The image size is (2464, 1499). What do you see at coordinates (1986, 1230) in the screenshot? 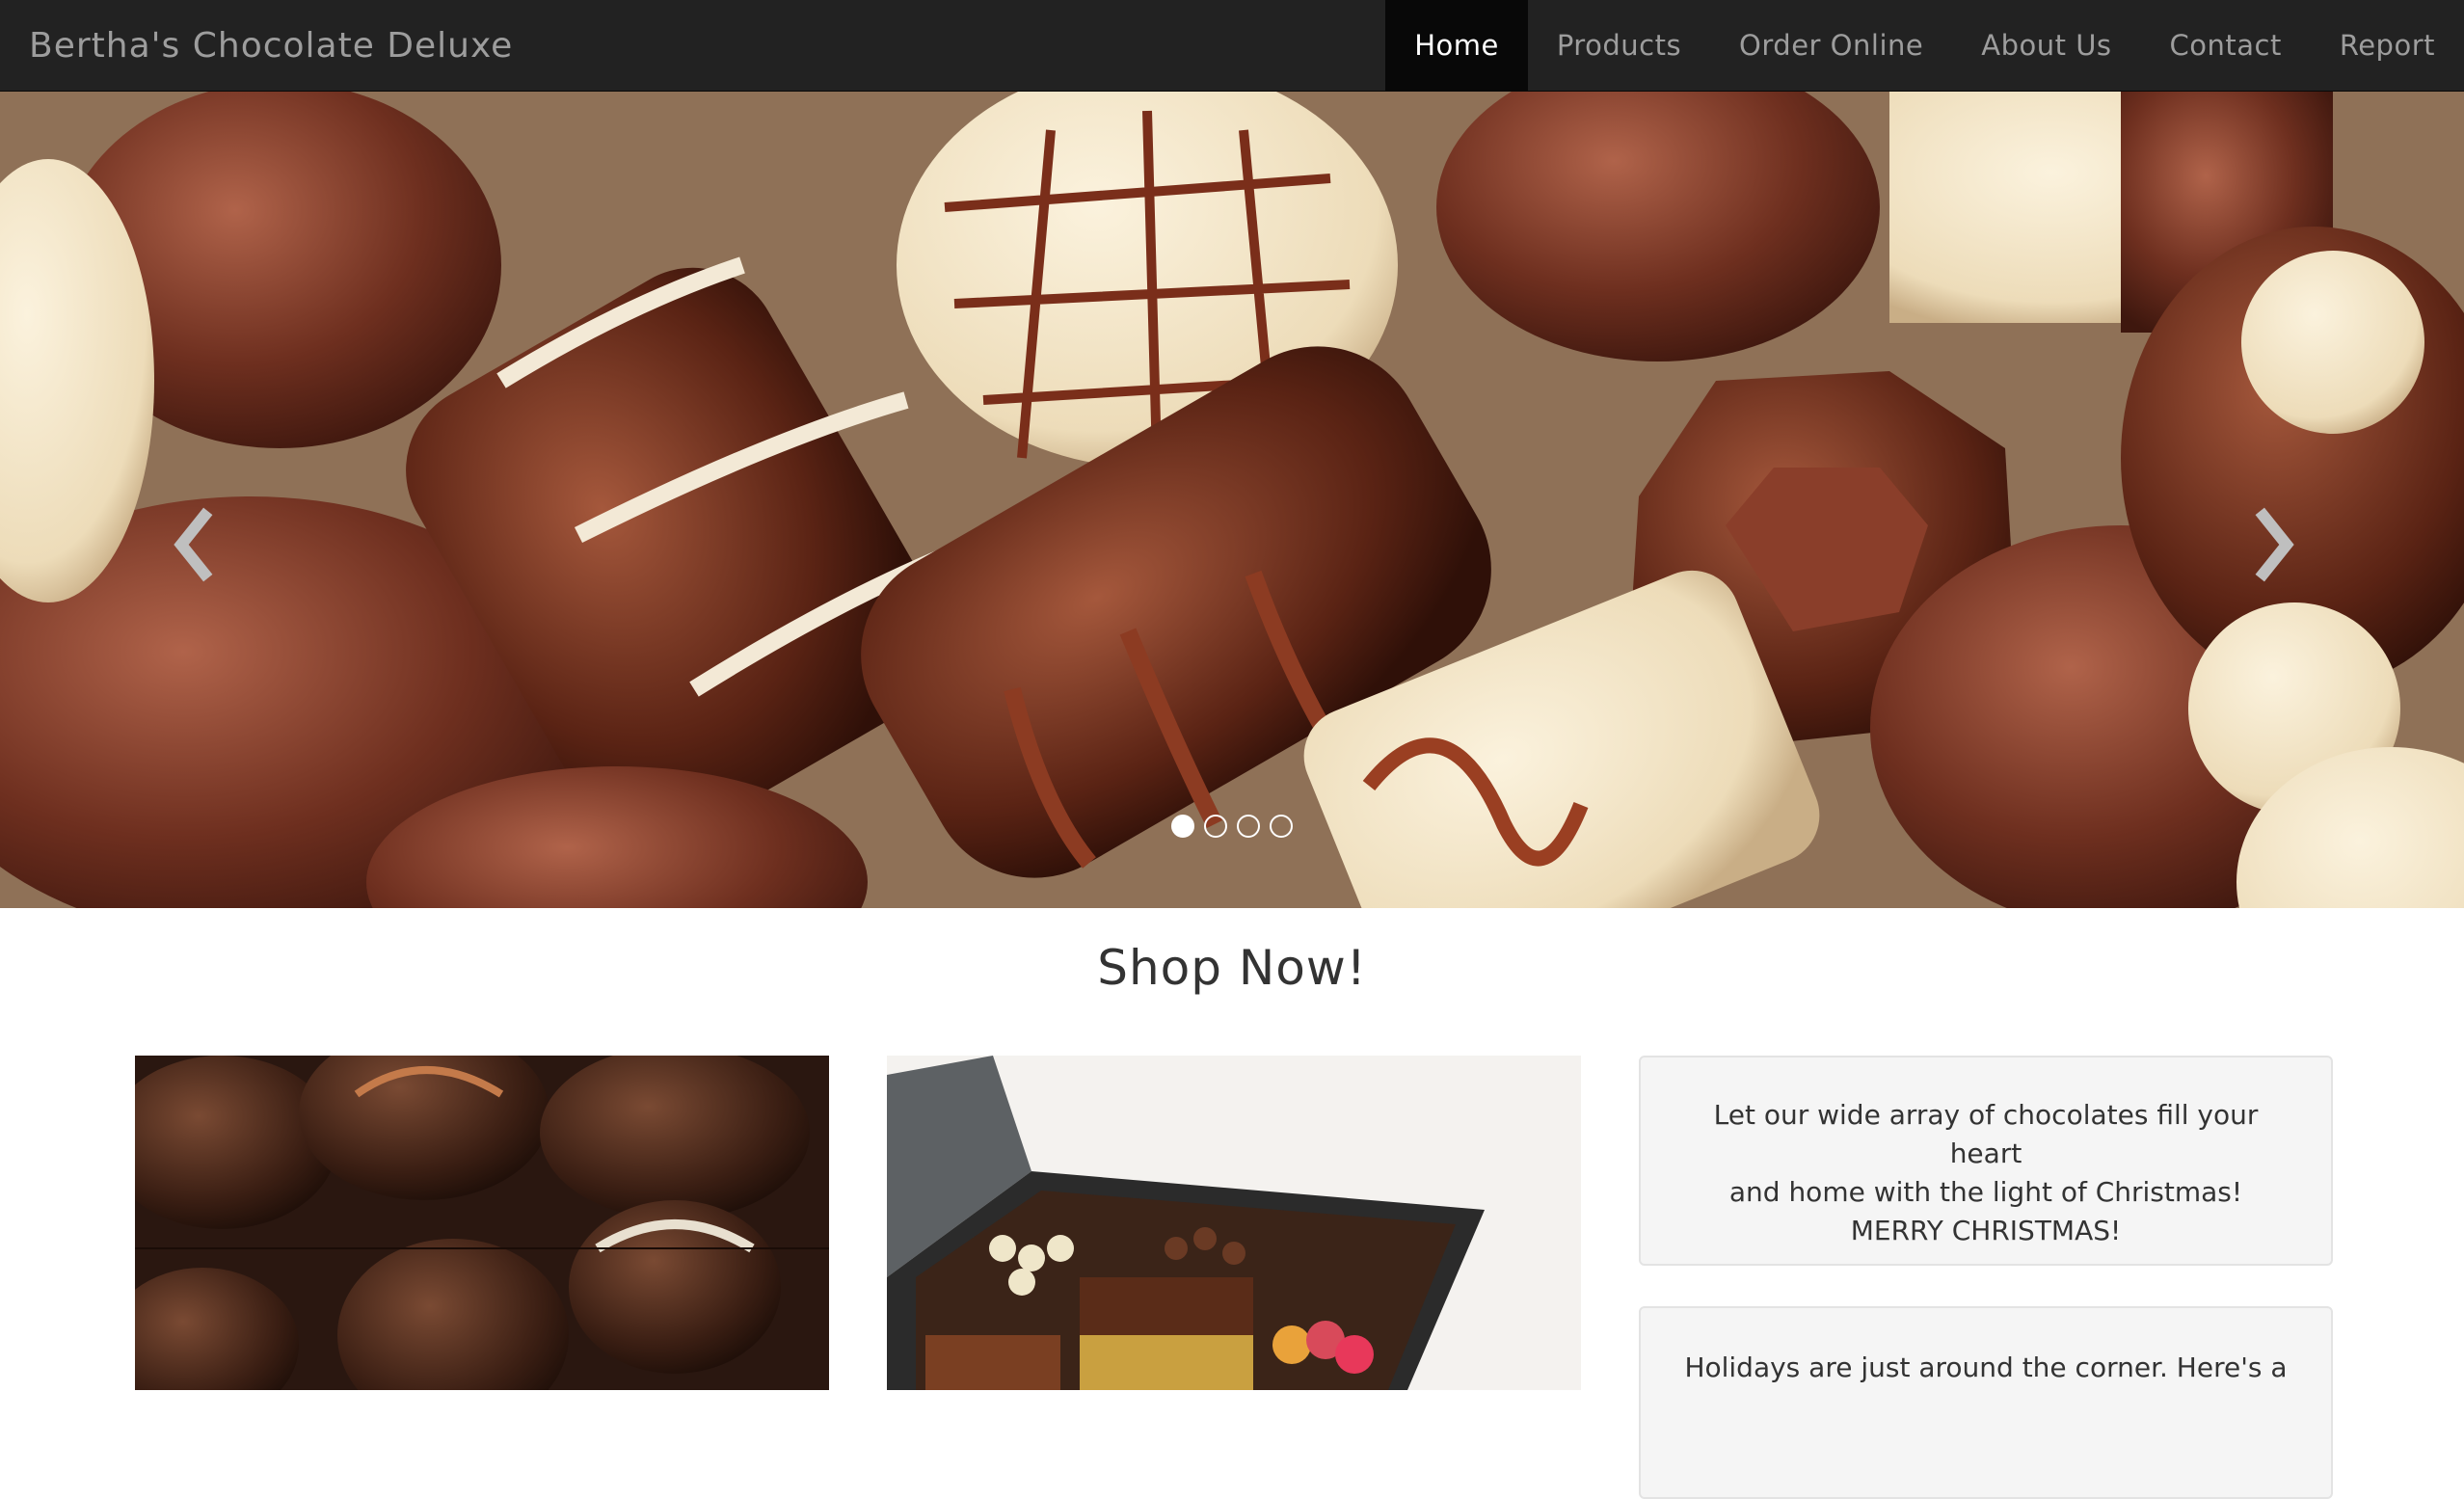
I see `panel-line: MERRY CHRISTMAS!` at bounding box center [1986, 1230].